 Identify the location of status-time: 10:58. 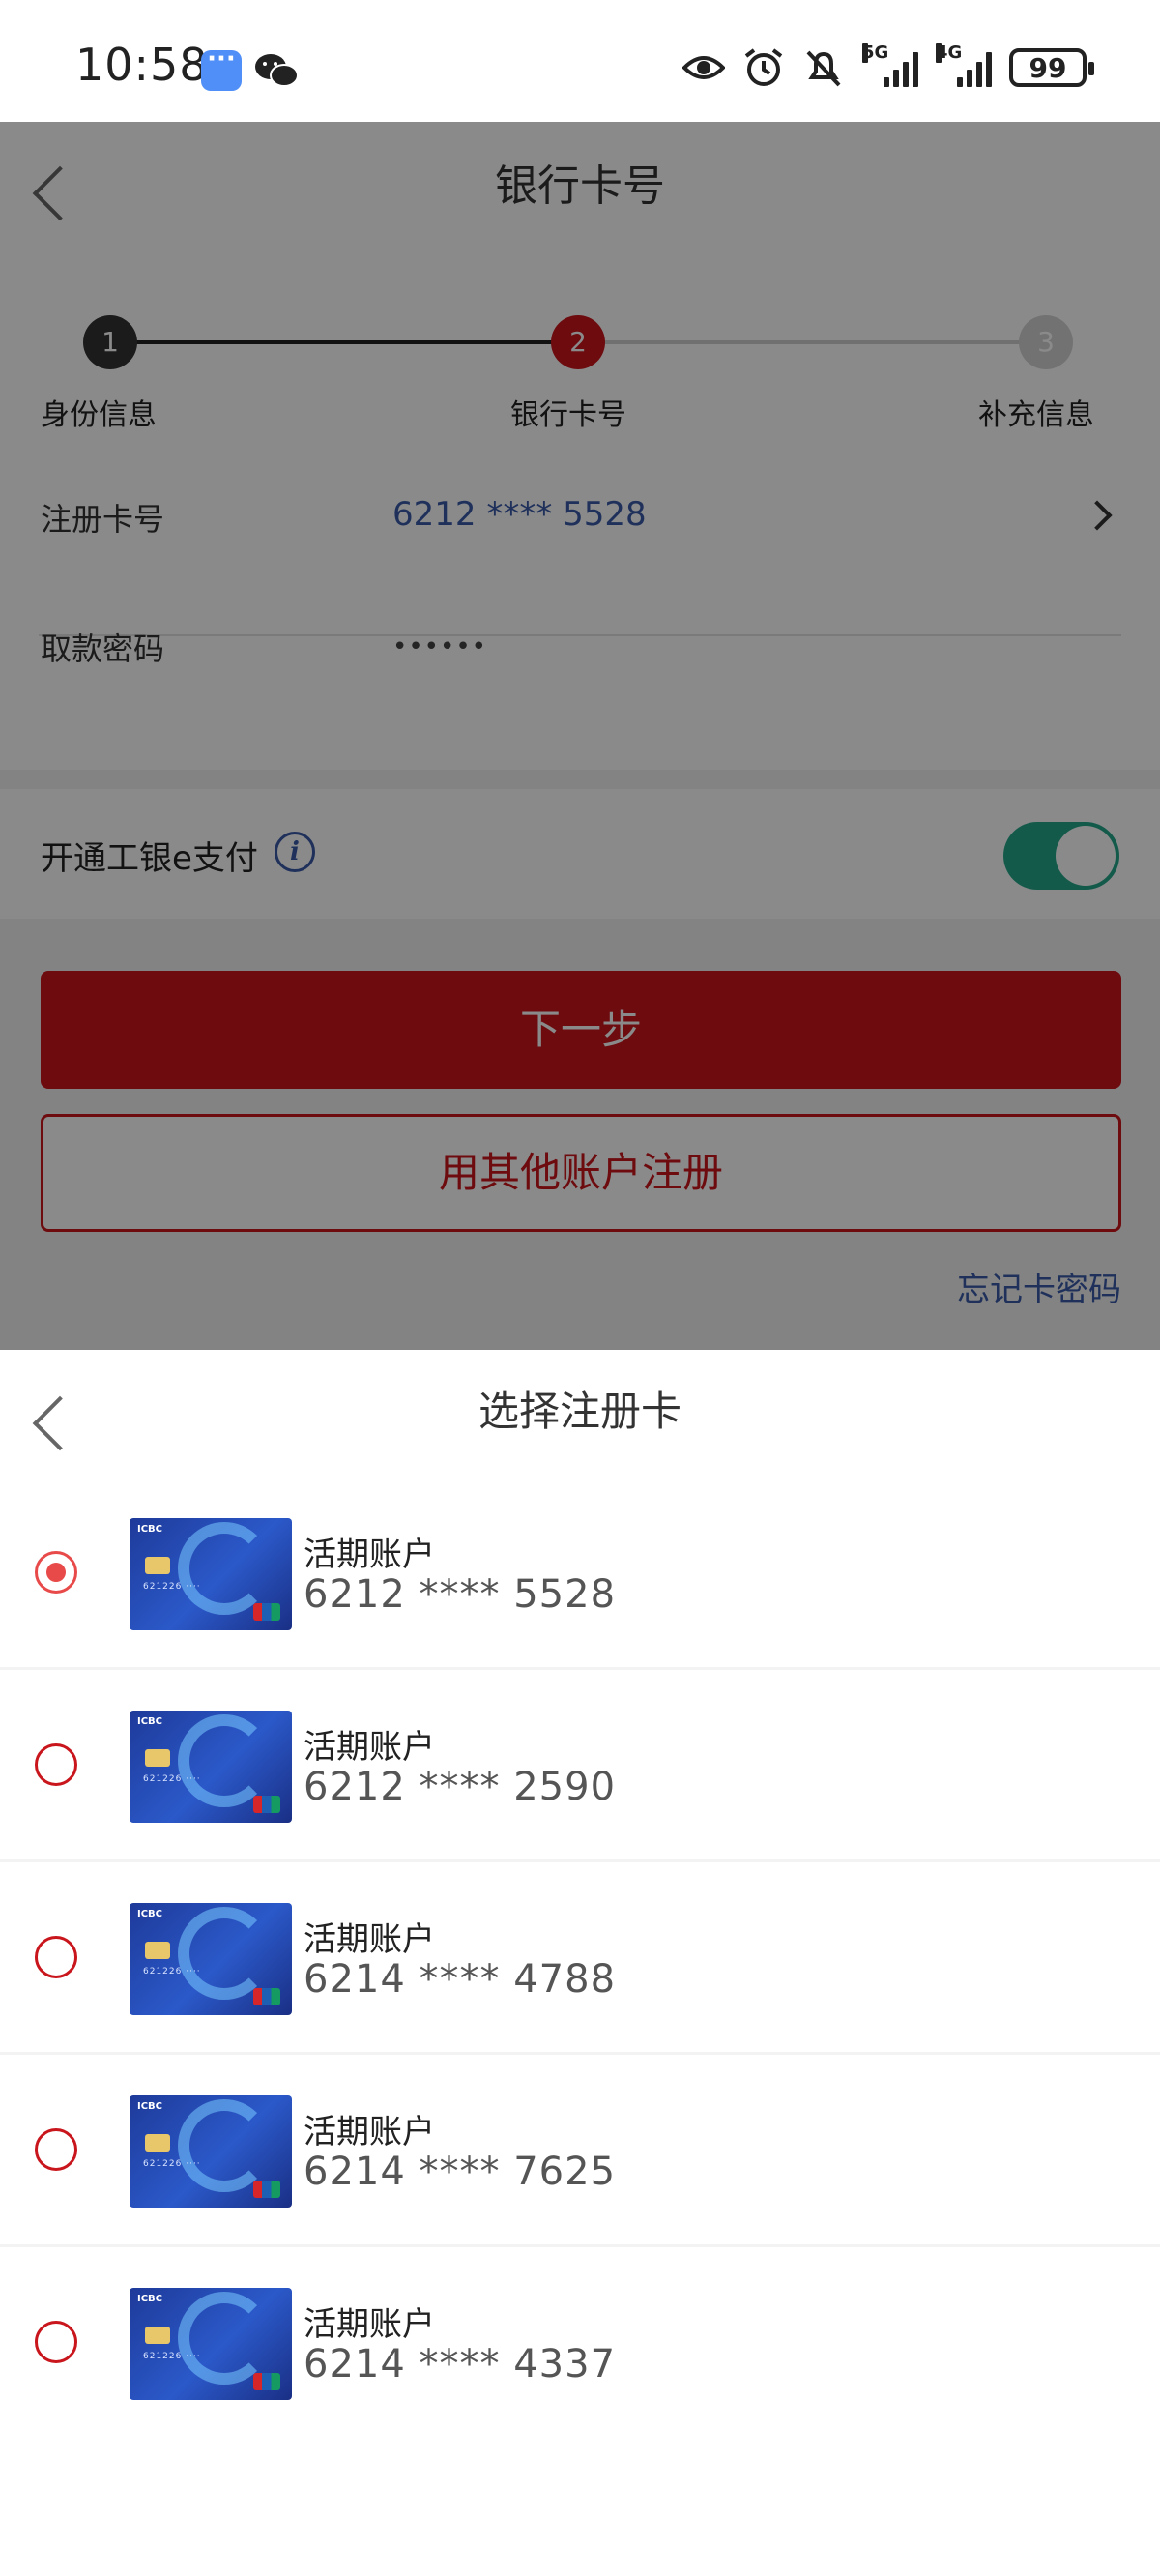
(142, 65).